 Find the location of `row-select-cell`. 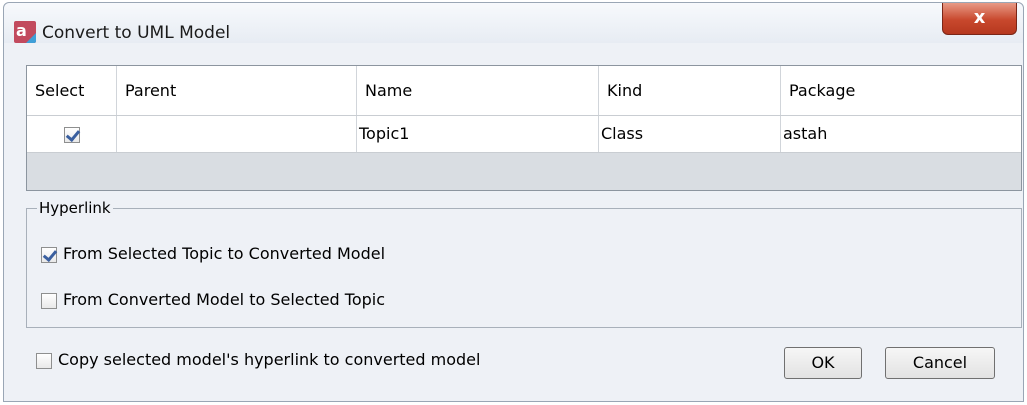

row-select-cell is located at coordinates (72, 134).